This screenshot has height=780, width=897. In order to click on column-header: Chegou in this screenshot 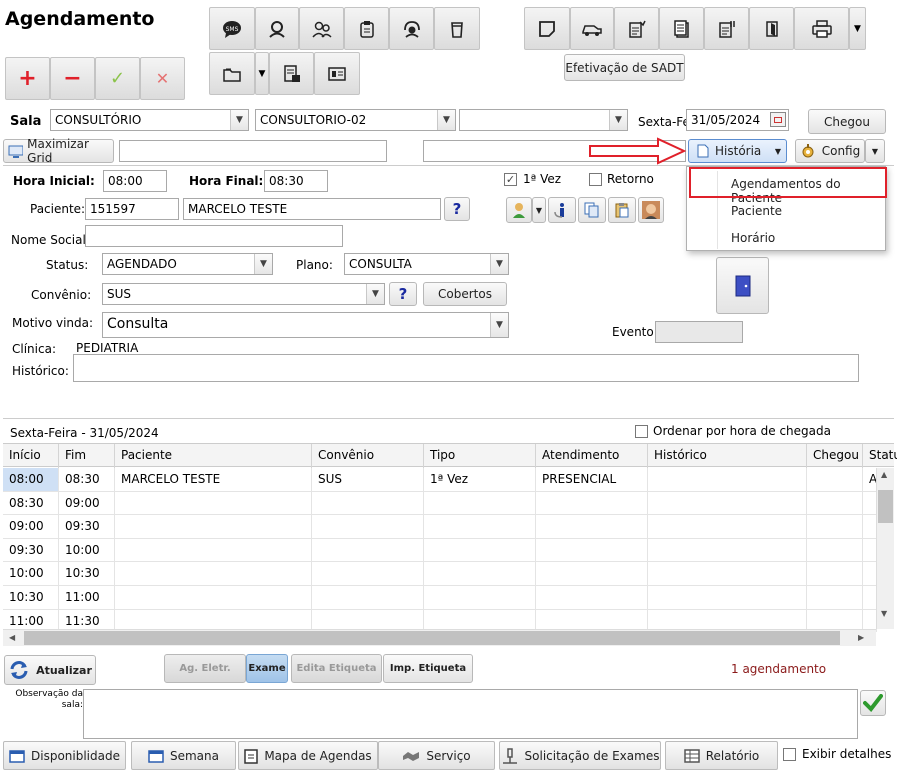, I will do `click(835, 456)`.